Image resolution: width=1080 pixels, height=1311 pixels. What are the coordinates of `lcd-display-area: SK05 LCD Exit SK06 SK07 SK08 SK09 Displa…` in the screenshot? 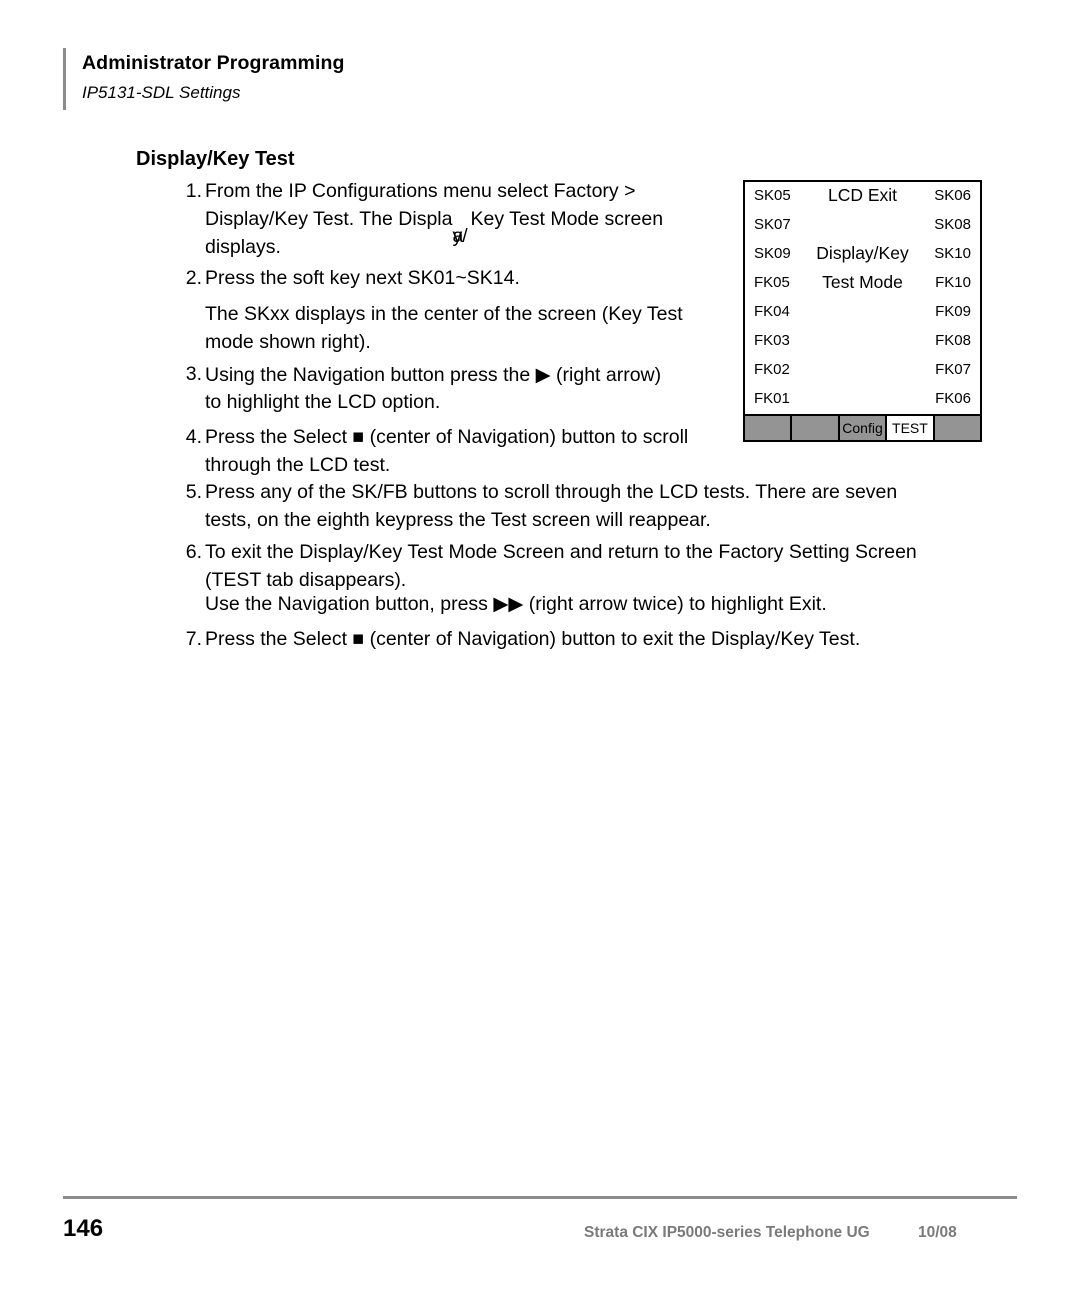 It's located at (862, 298).